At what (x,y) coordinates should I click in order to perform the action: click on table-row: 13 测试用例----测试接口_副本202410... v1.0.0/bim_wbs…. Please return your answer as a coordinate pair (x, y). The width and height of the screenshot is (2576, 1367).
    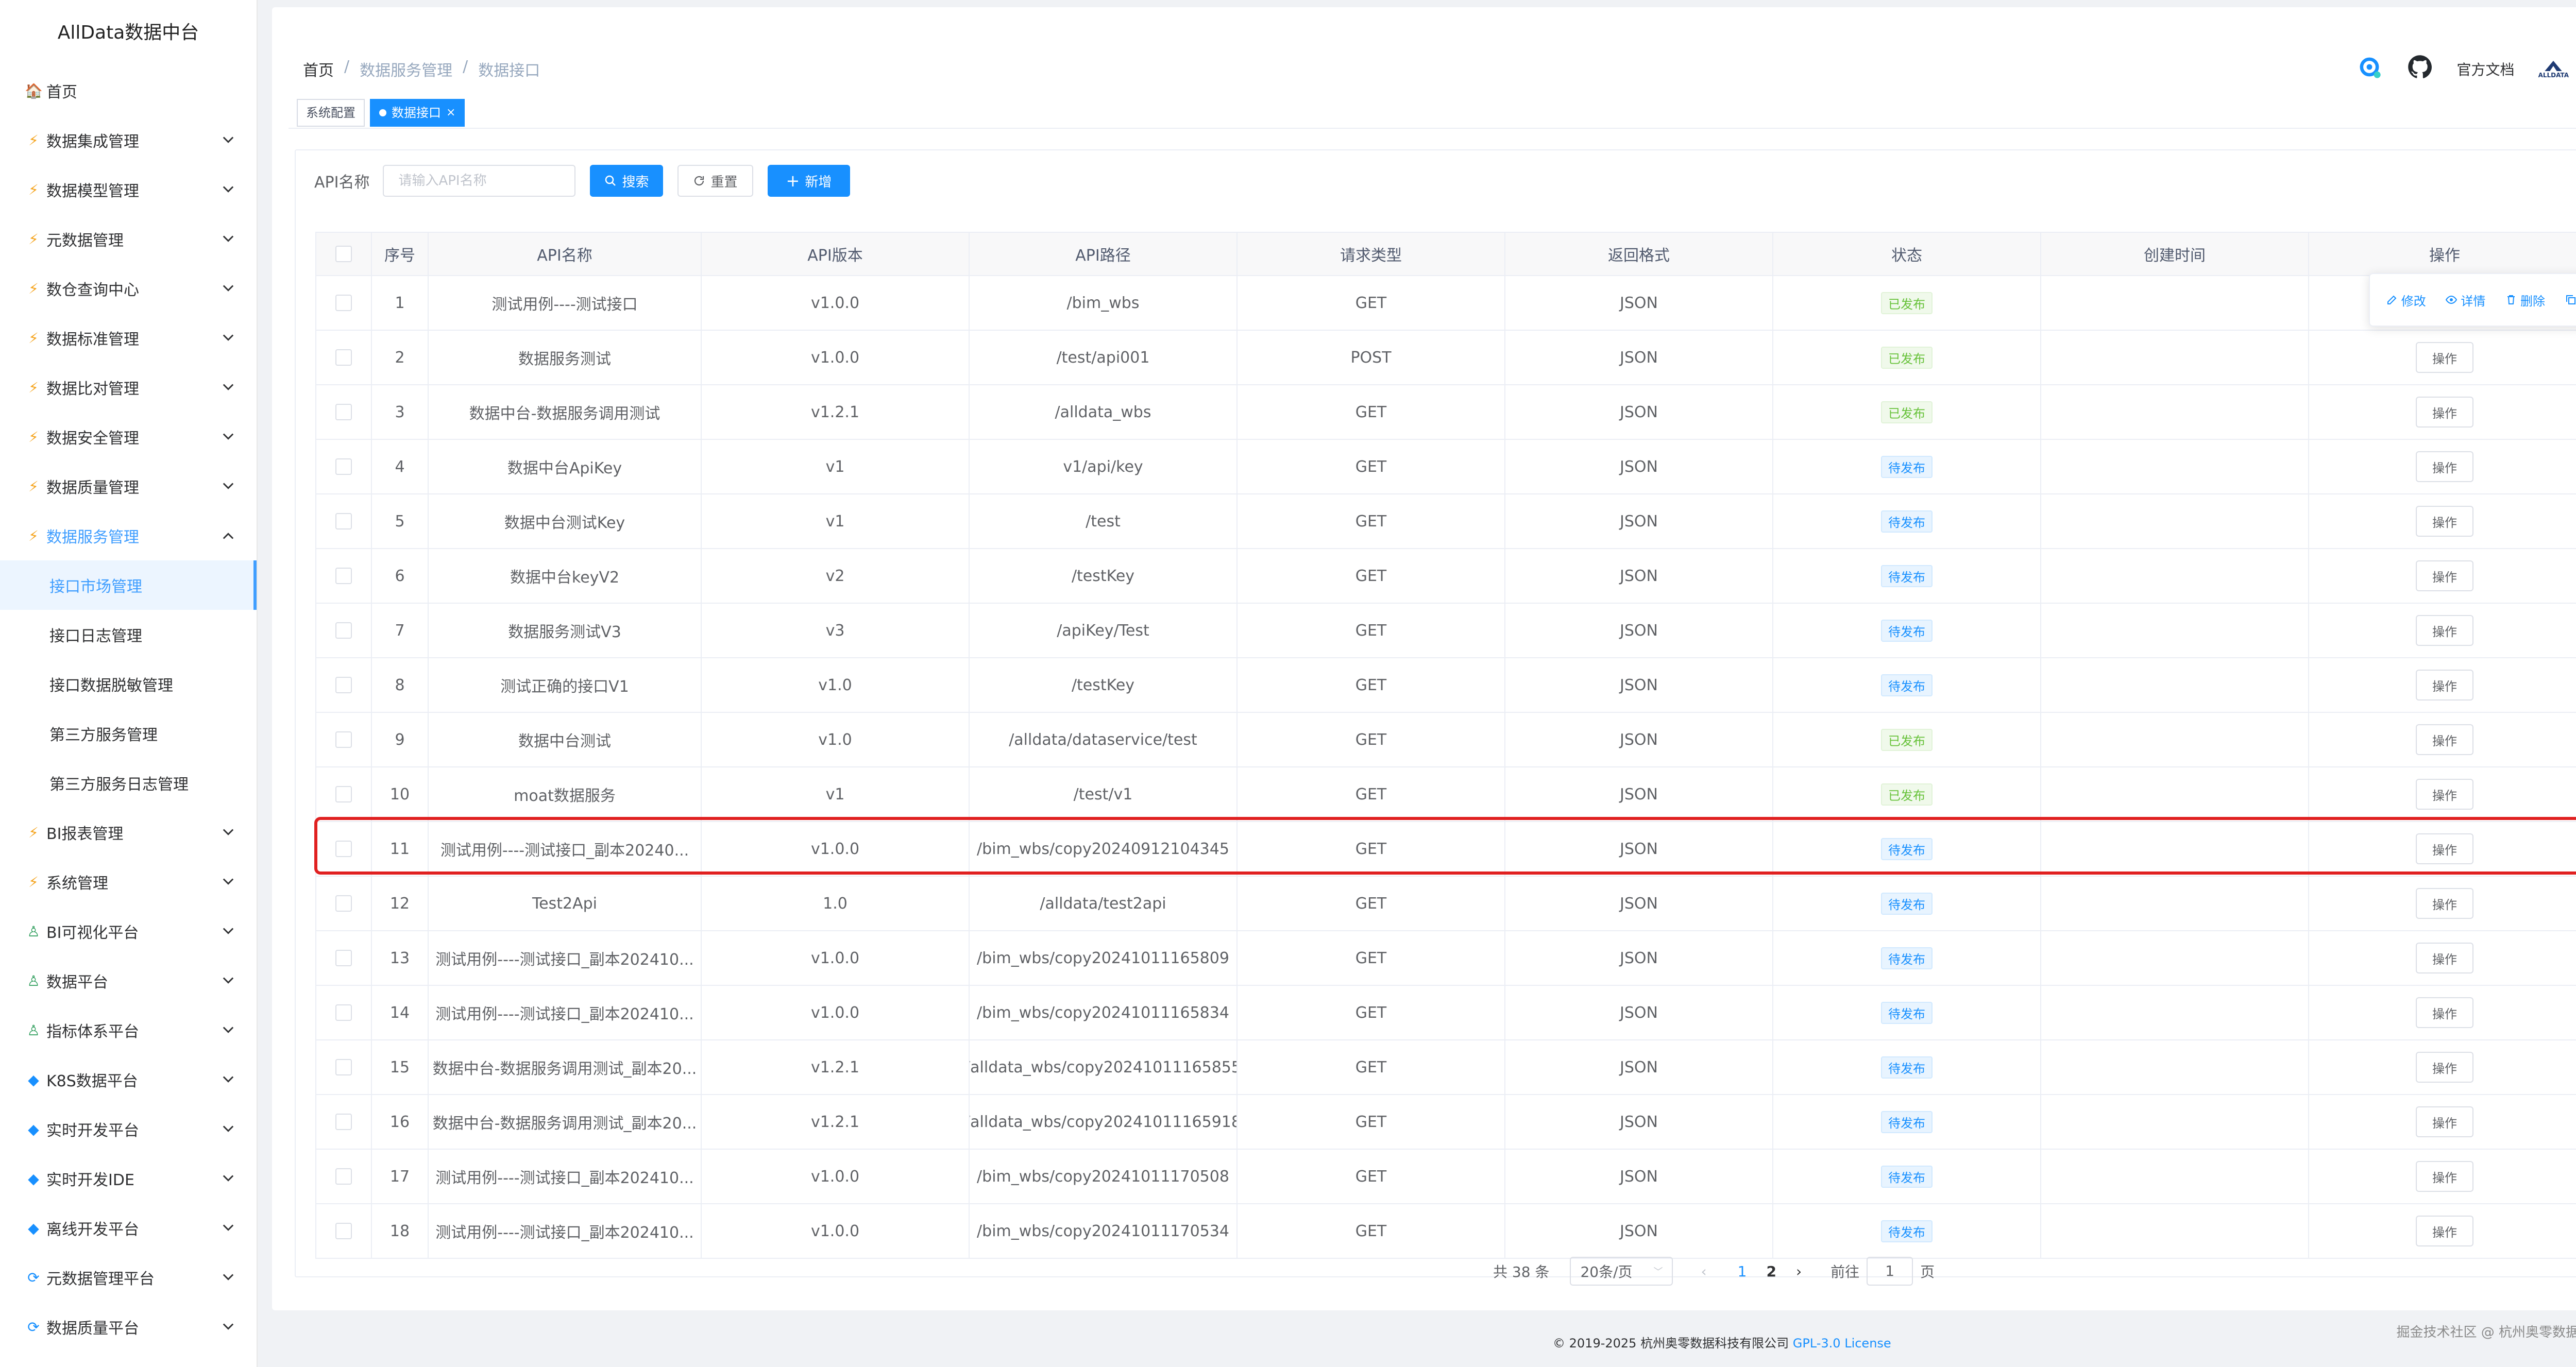
    Looking at the image, I should click on (1445, 959).